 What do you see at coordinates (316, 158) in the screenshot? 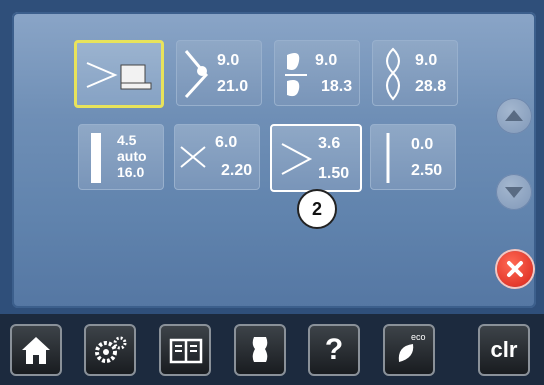
I see `tile-active: 3.6 1.50` at bounding box center [316, 158].